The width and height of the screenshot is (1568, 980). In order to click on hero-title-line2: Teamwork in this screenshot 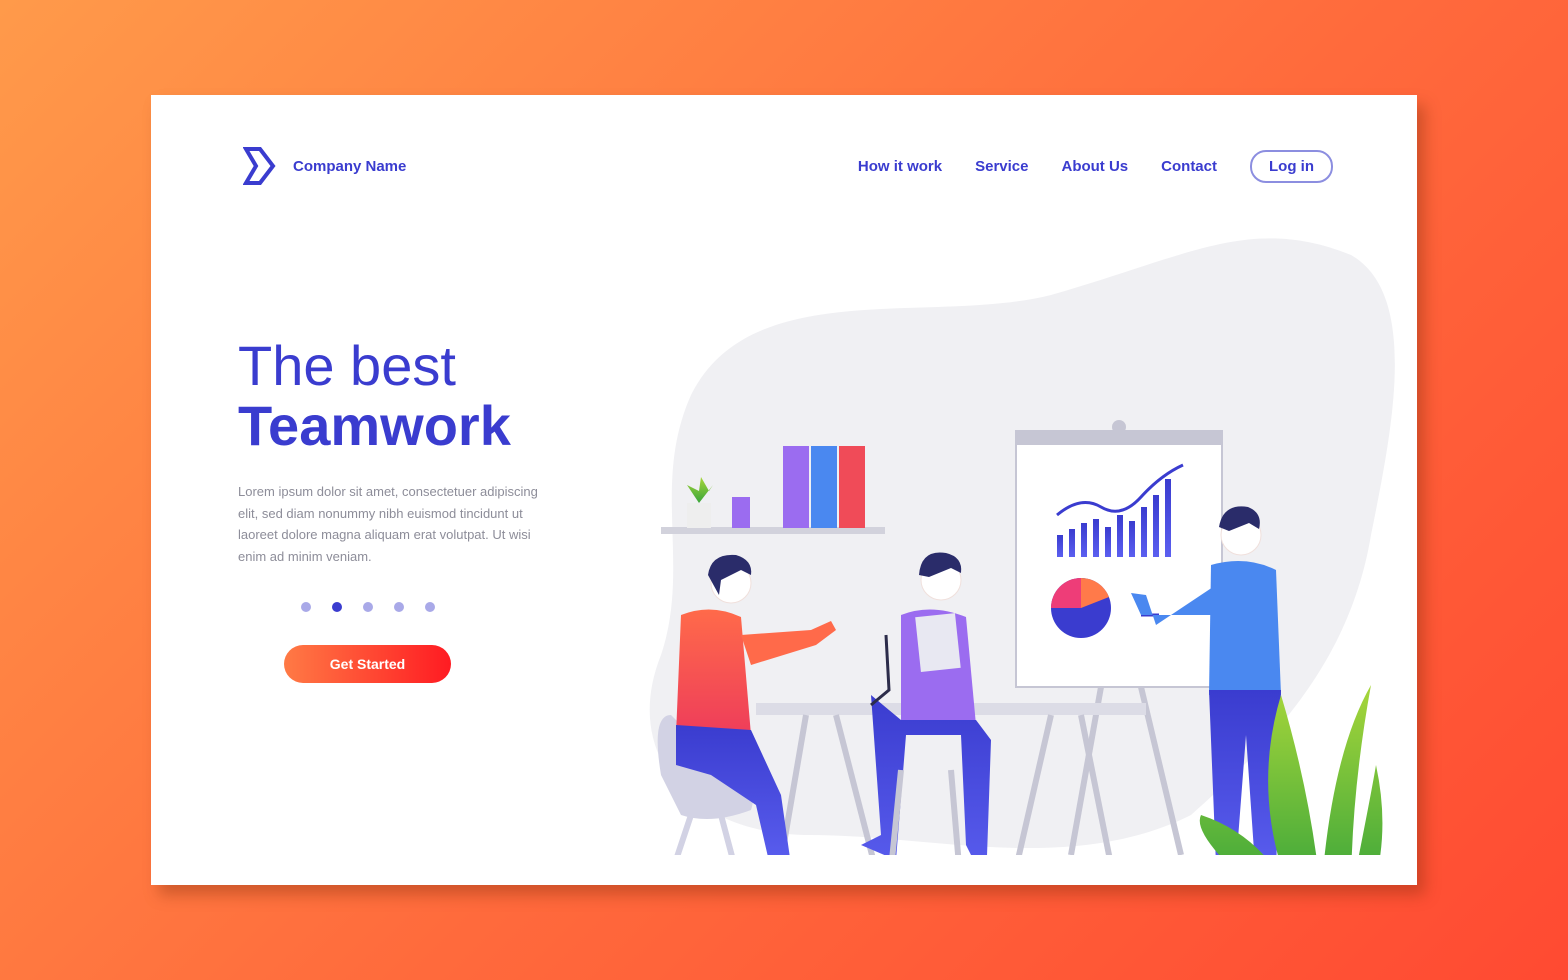, I will do `click(374, 425)`.